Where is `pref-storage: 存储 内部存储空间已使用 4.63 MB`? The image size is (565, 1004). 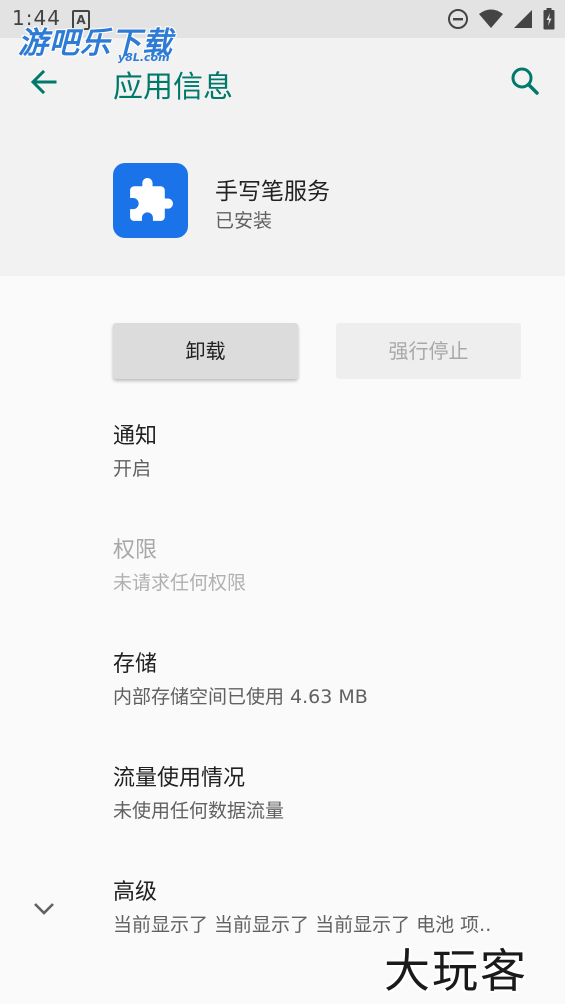 pref-storage: 存储 内部存储空间已使用 4.63 MB is located at coordinates (328, 681).